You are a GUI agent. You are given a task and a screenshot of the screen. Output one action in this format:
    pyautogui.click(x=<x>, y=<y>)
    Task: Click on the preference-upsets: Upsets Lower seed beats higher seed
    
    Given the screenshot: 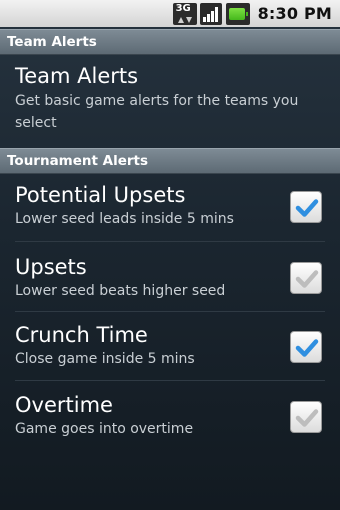 What is the action you would take?
    pyautogui.click(x=170, y=277)
    